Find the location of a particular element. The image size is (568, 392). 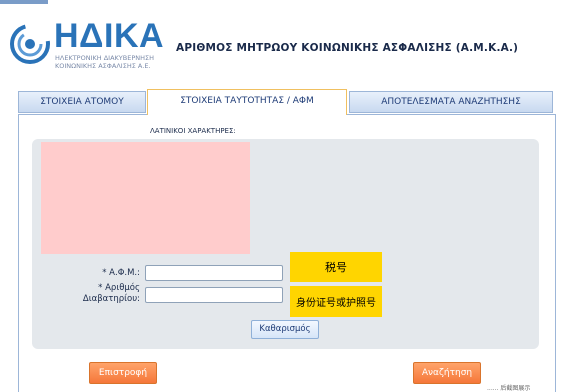

logo-subtitle-line2: ΚΟΙΝΩΝΙΚΗΣ ΑΣΦΑΛΙΣΗΣ Α.Ε. is located at coordinates (103, 66).